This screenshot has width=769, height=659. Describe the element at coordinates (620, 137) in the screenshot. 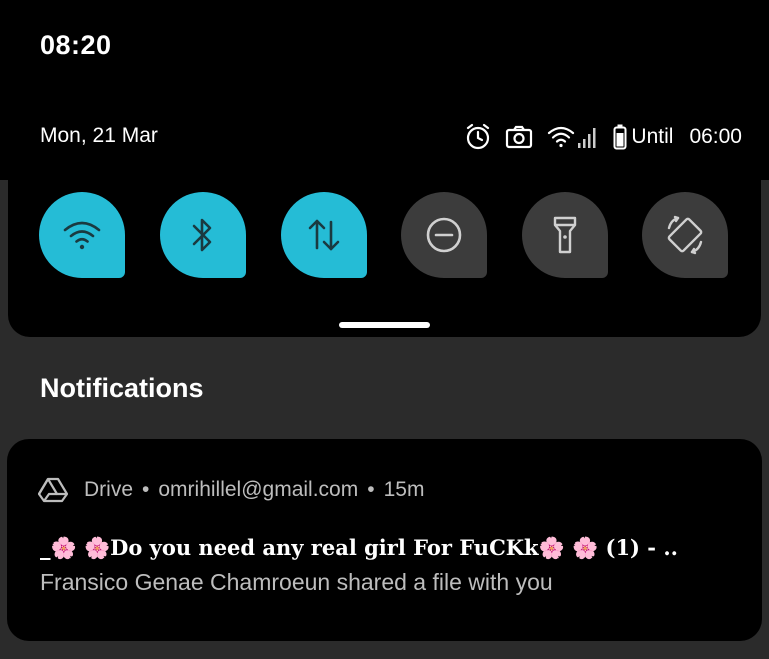

I see `battery-icon` at that location.